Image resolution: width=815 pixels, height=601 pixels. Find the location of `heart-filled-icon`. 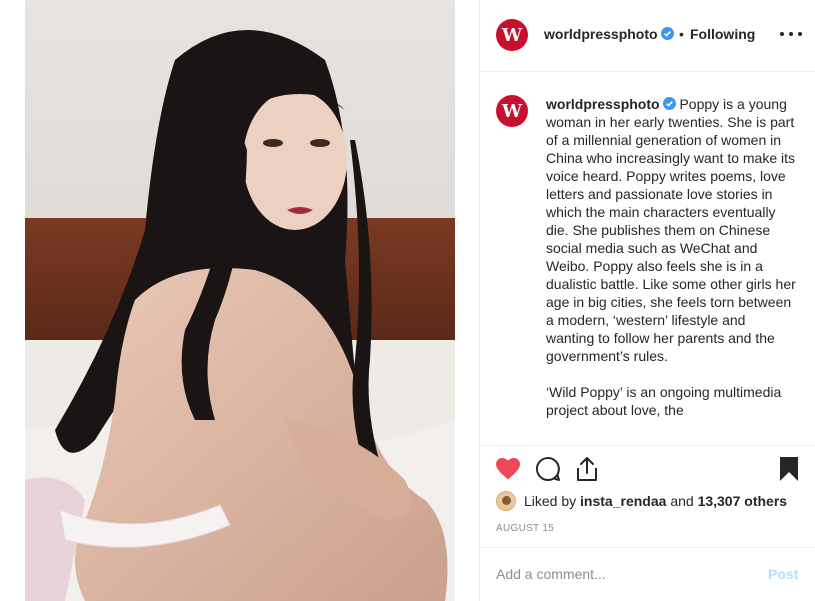

heart-filled-icon is located at coordinates (508, 469).